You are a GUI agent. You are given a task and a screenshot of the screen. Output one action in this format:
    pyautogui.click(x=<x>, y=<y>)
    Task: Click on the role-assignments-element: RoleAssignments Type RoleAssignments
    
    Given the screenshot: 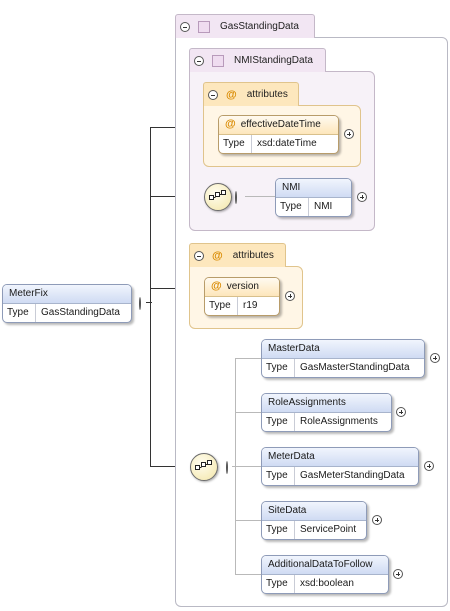 What is the action you would take?
    pyautogui.click(x=326, y=412)
    